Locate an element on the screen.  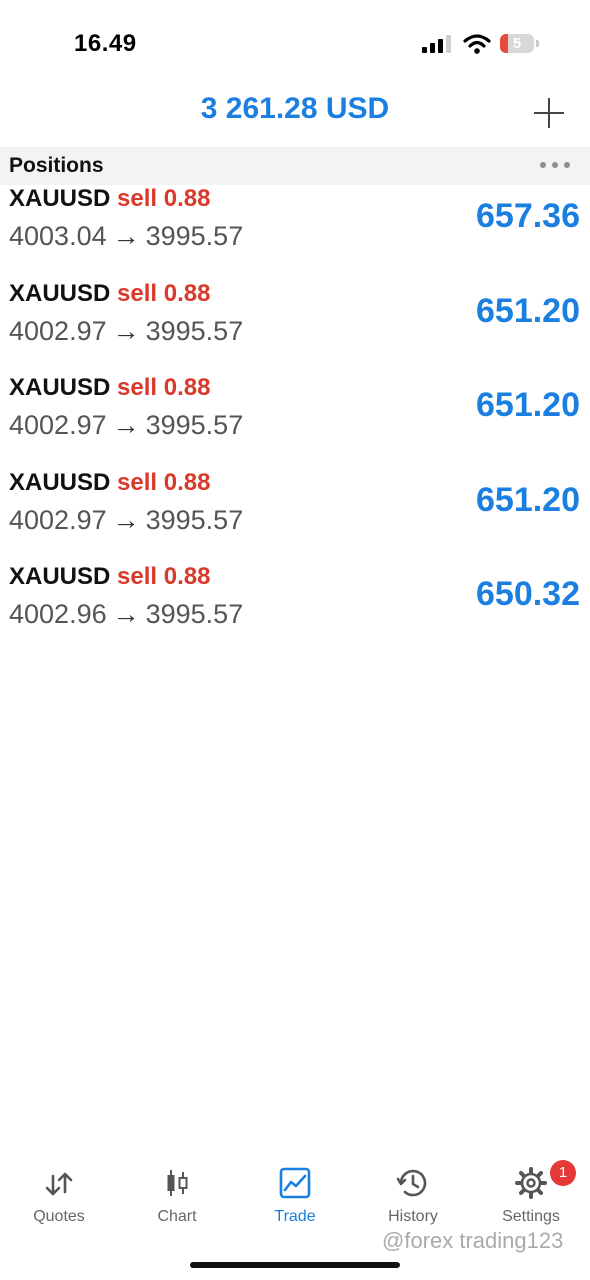
tab-chart: Chart is located at coordinates (177, 1195).